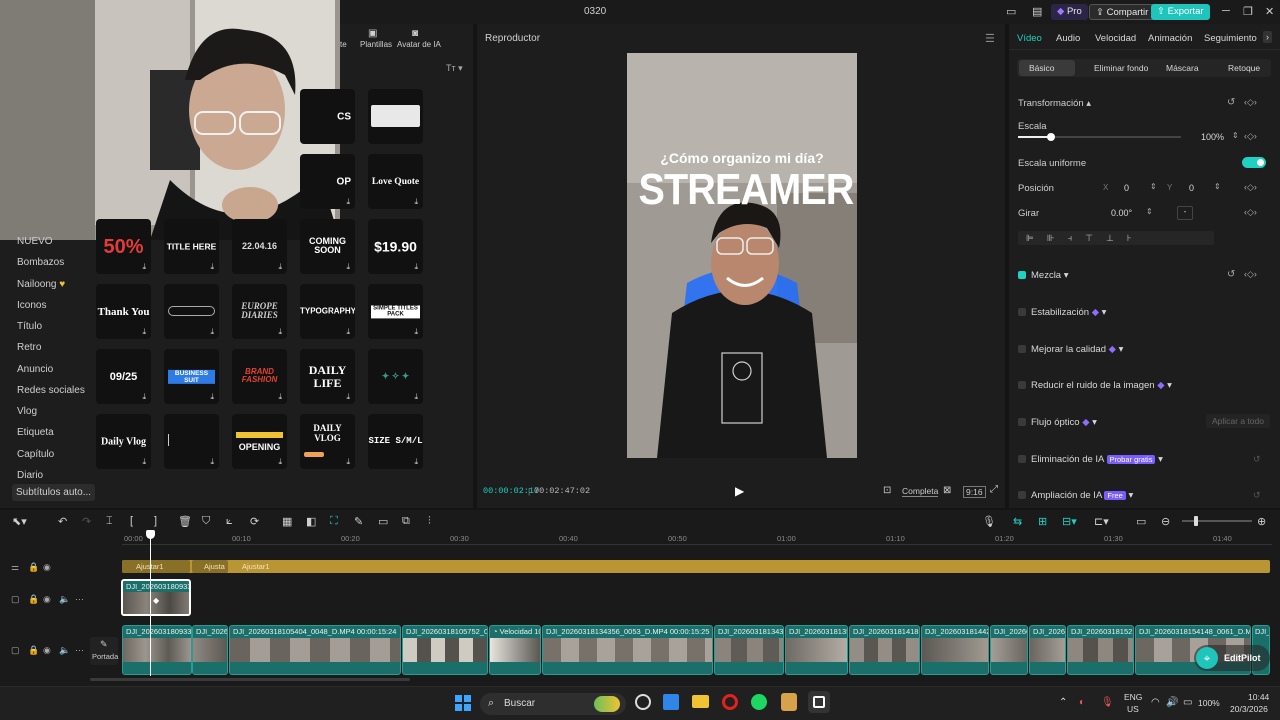 This screenshot has height=720, width=1280. Describe the element at coordinates (1101, 521) in the screenshot. I see `sync-icon: ⊏▾` at that location.